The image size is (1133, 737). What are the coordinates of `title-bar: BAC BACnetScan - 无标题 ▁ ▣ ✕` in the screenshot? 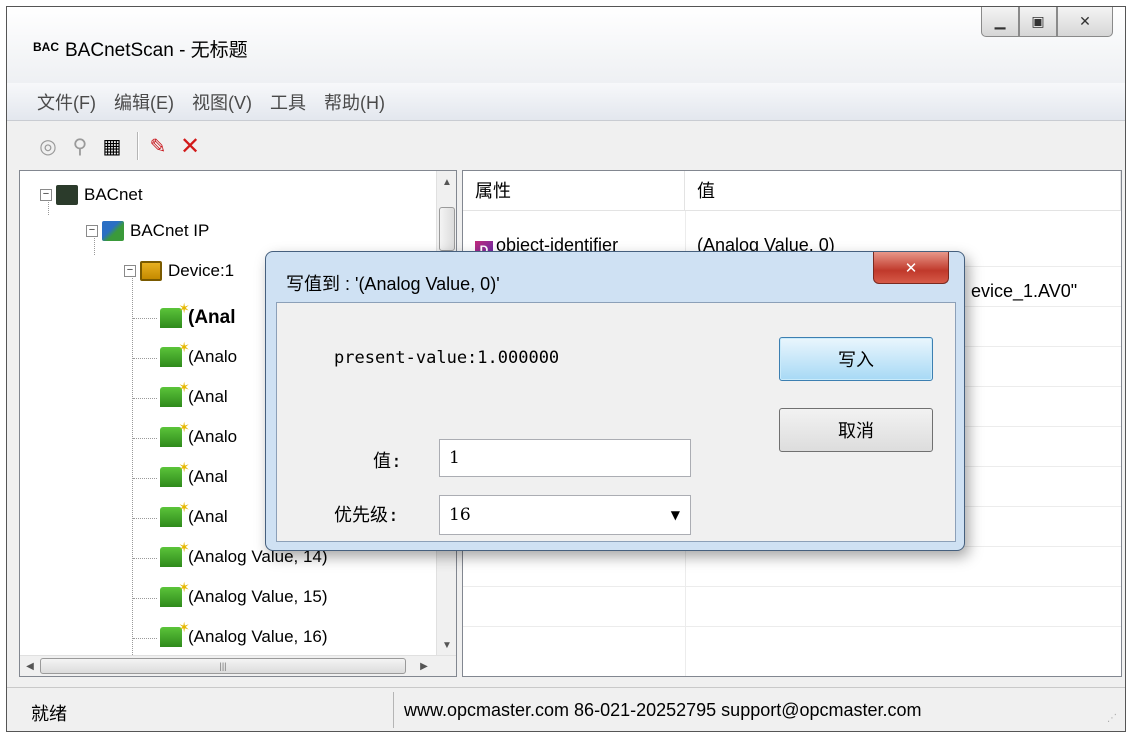 It's located at (566, 45).